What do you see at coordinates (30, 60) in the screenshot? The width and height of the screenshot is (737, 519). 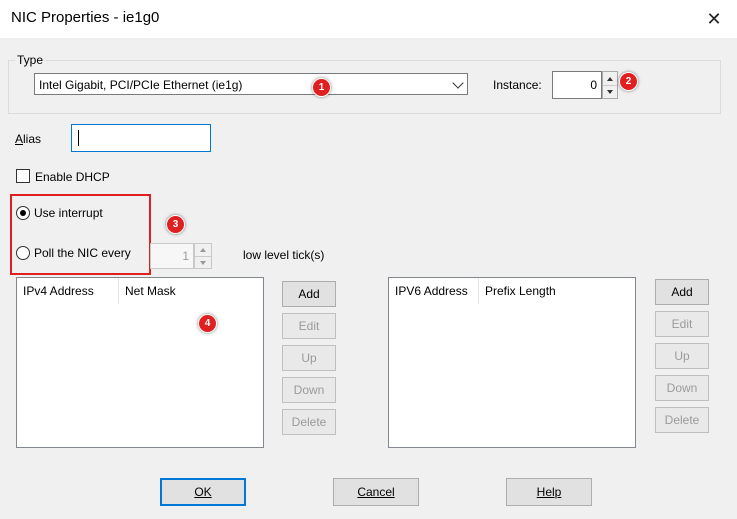 I see `type-group-label: Type` at bounding box center [30, 60].